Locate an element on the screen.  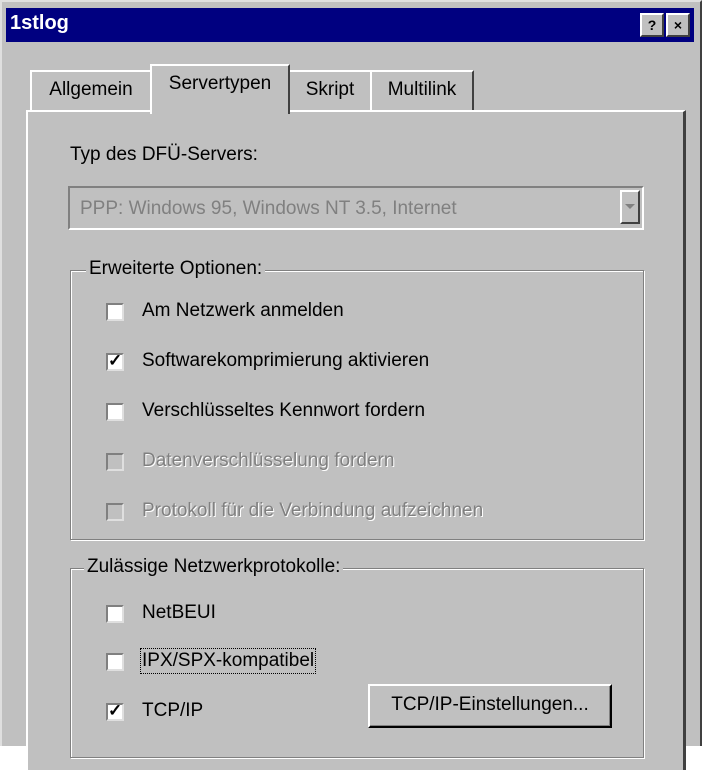
dropdown-arrow-button is located at coordinates (630, 207).